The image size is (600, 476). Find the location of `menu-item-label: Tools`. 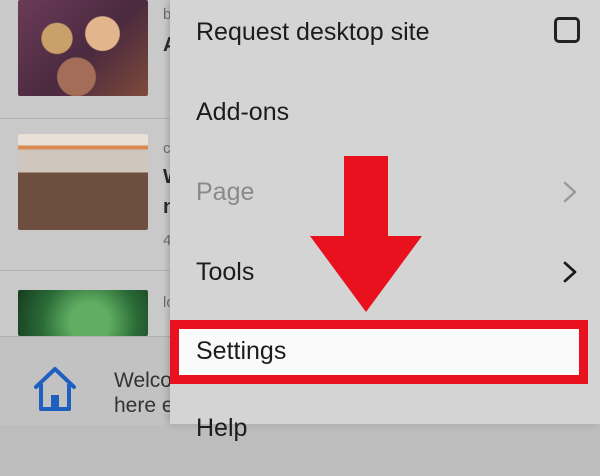

menu-item-label: Tools is located at coordinates (225, 272).